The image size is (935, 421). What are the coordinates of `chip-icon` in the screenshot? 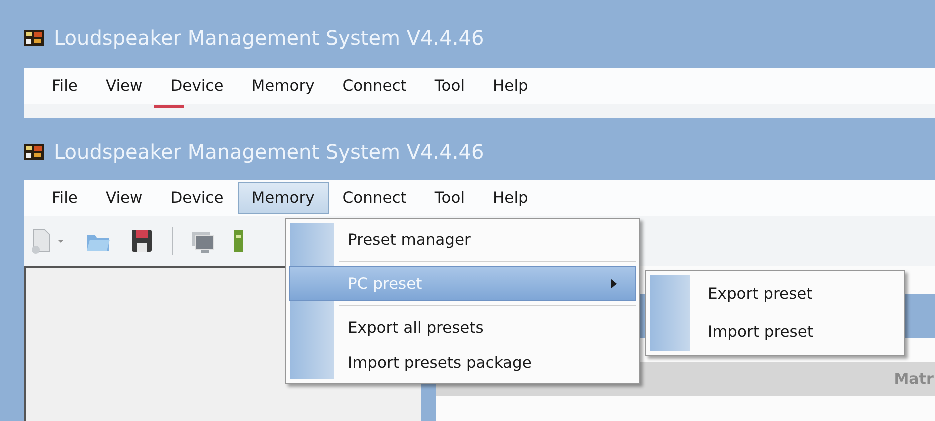 It's located at (238, 241).